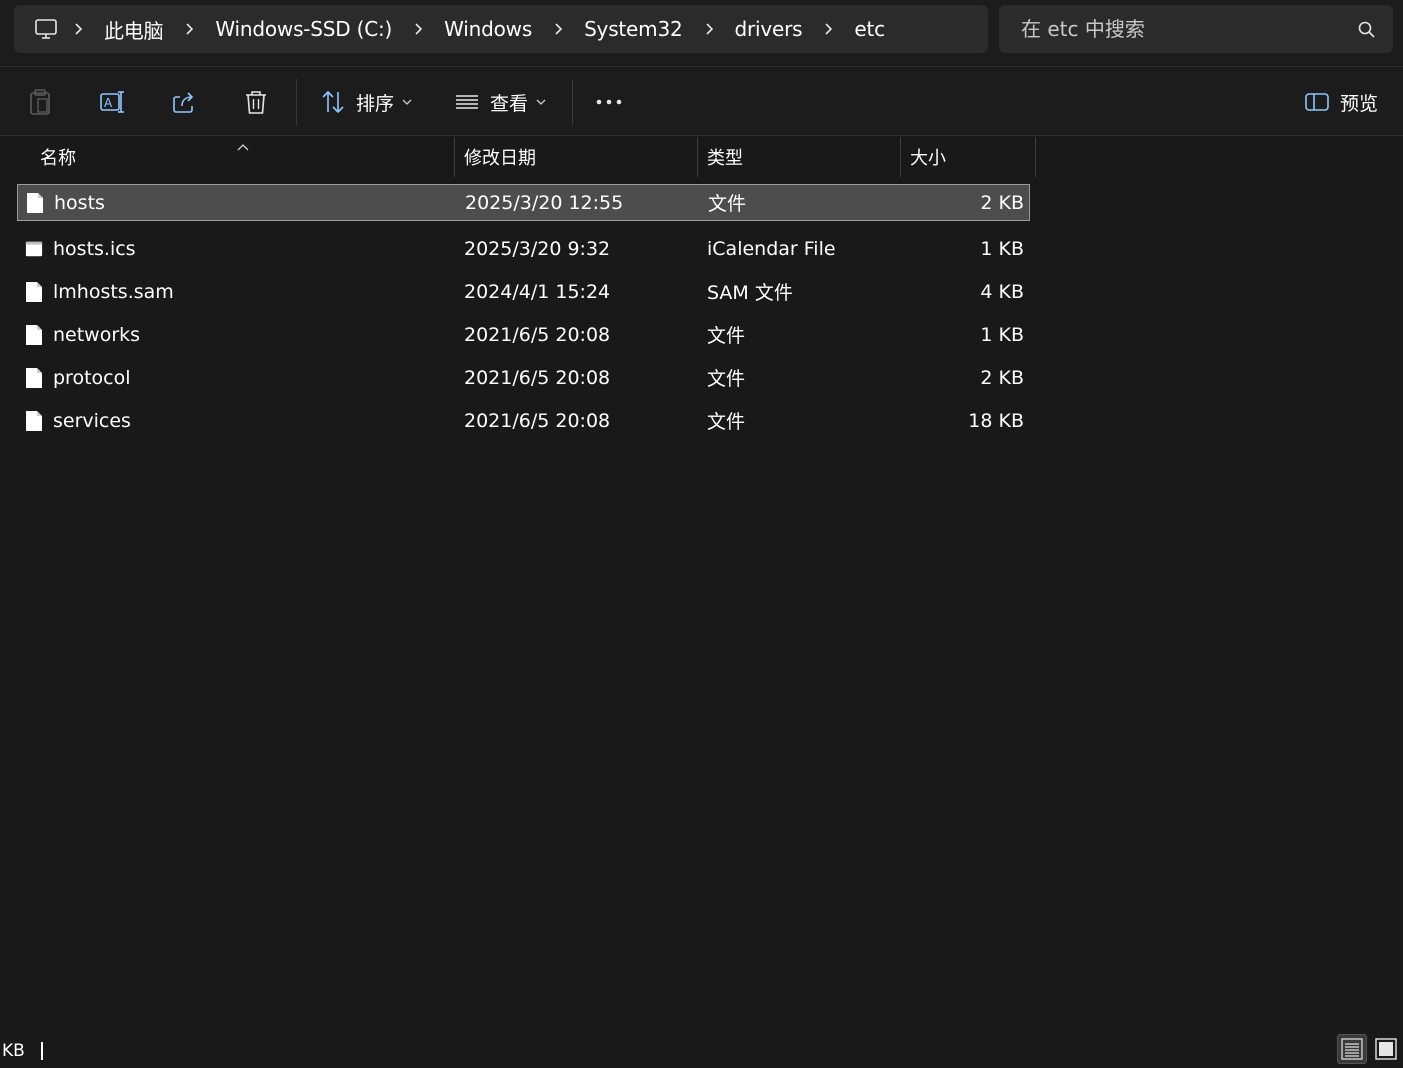 The height and width of the screenshot is (1068, 1403). I want to click on file-row: lmhosts.sam 2024/4/1 15:24 SAM 文件 4 KB, so click(523, 291).